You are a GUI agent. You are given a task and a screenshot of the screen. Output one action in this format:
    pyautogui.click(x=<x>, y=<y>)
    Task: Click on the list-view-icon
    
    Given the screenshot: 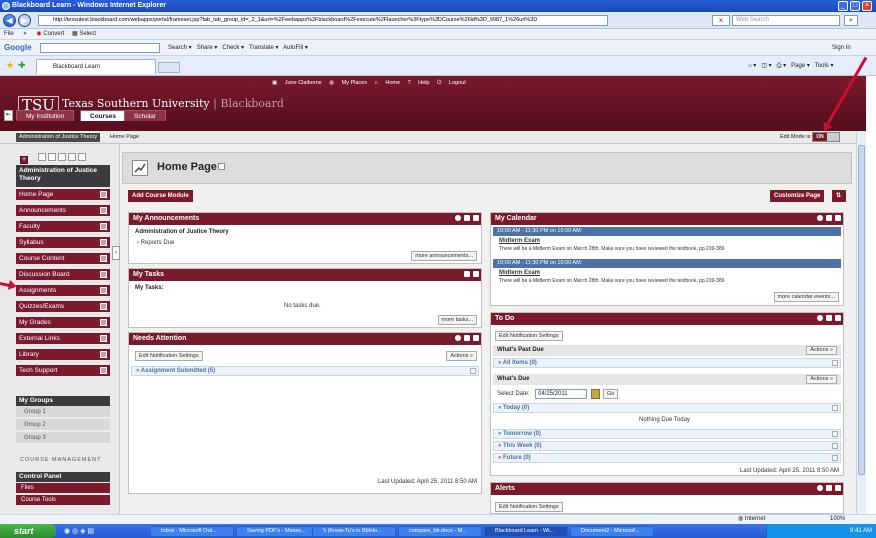 What is the action you would take?
    pyautogui.click(x=52, y=157)
    